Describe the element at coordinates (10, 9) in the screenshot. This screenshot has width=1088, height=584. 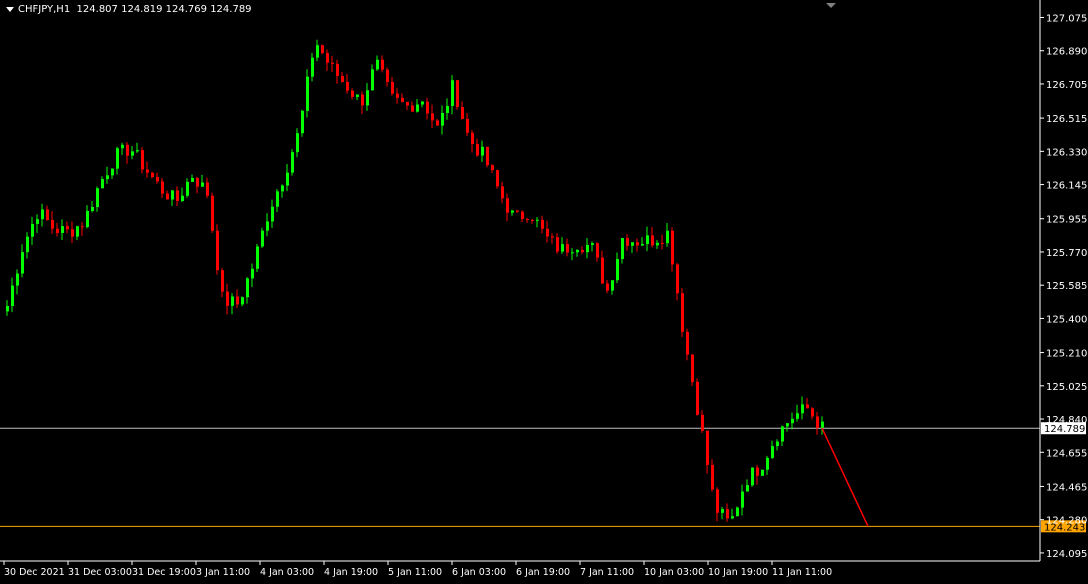
I see `chevron-down-icon` at that location.